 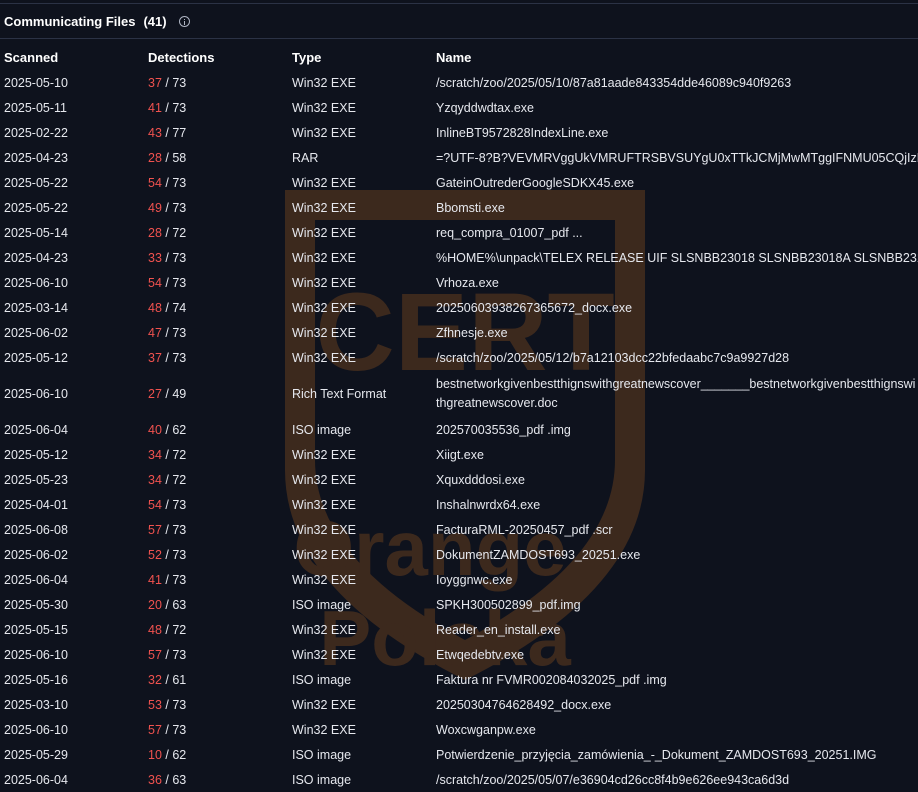 I want to click on scanned-date: 2025-05-12, so click(x=36, y=357).